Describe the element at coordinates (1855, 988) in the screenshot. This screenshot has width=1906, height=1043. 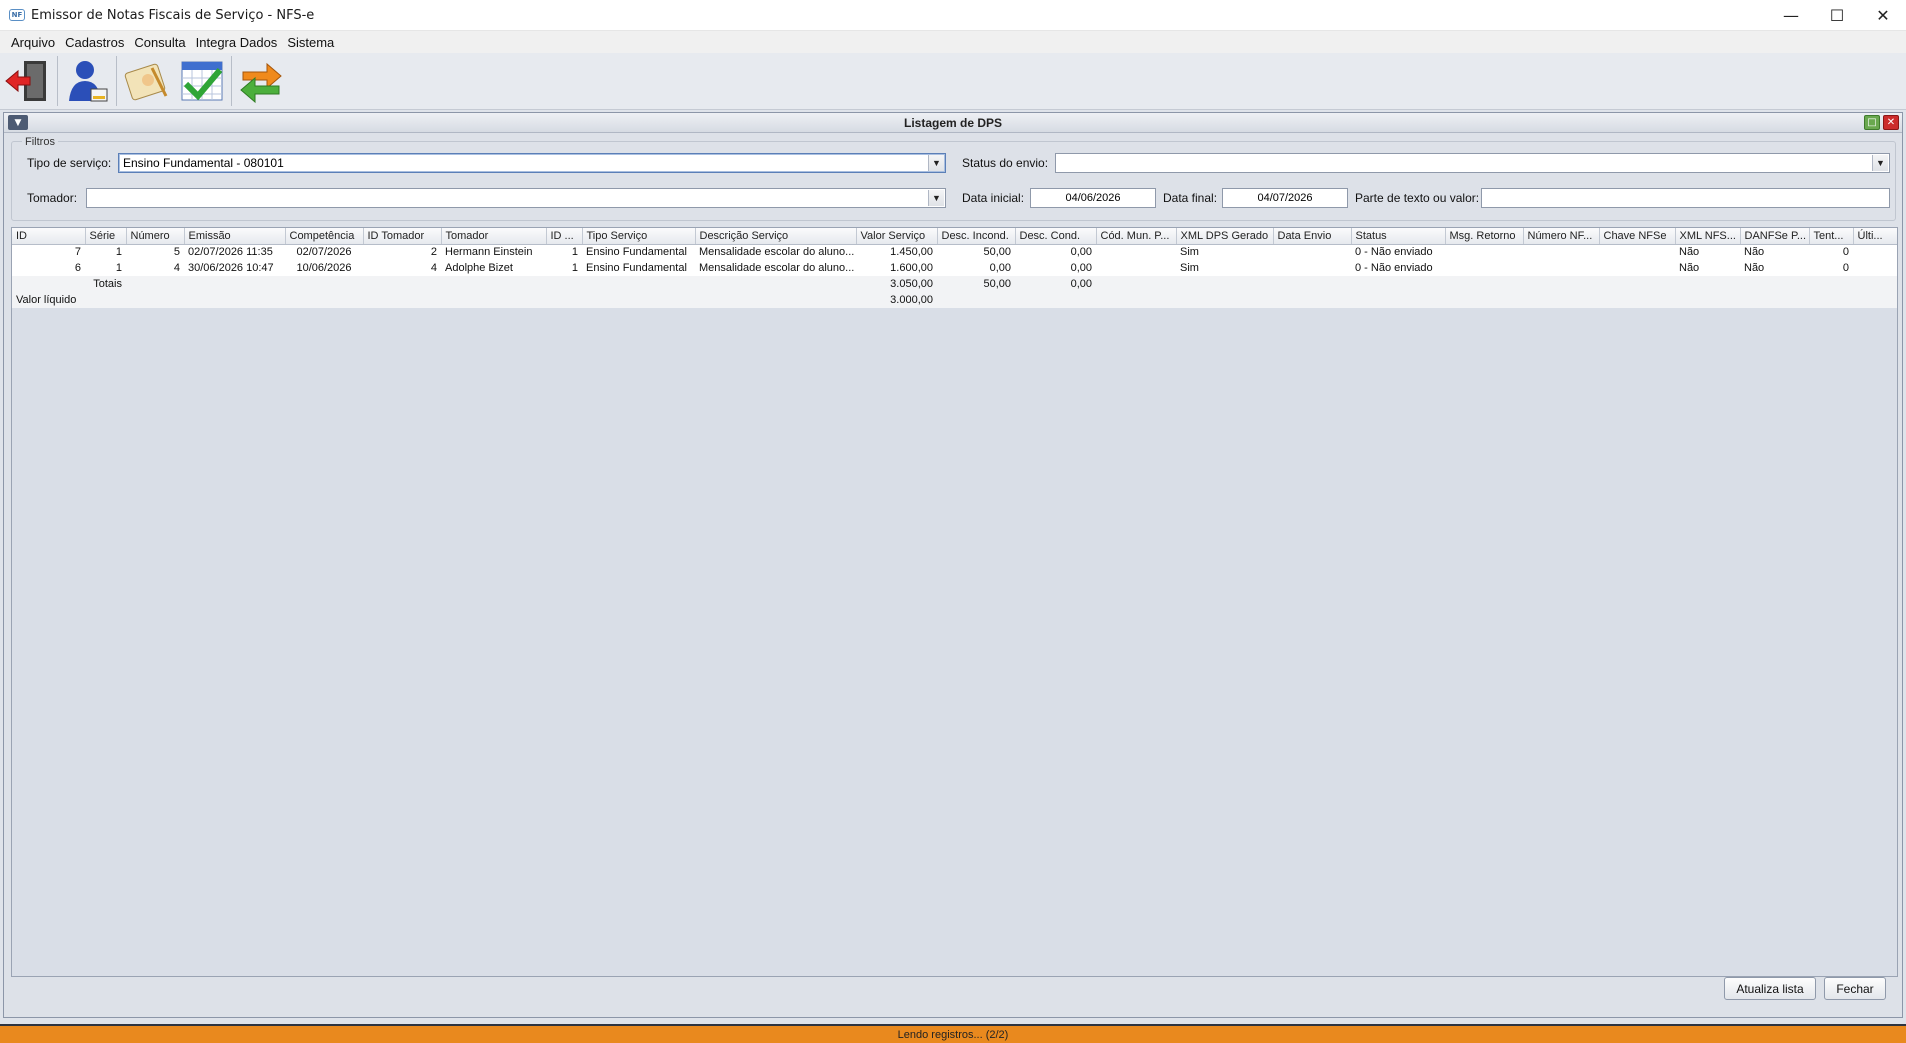
I see `fechar-button: Fechar` at that location.